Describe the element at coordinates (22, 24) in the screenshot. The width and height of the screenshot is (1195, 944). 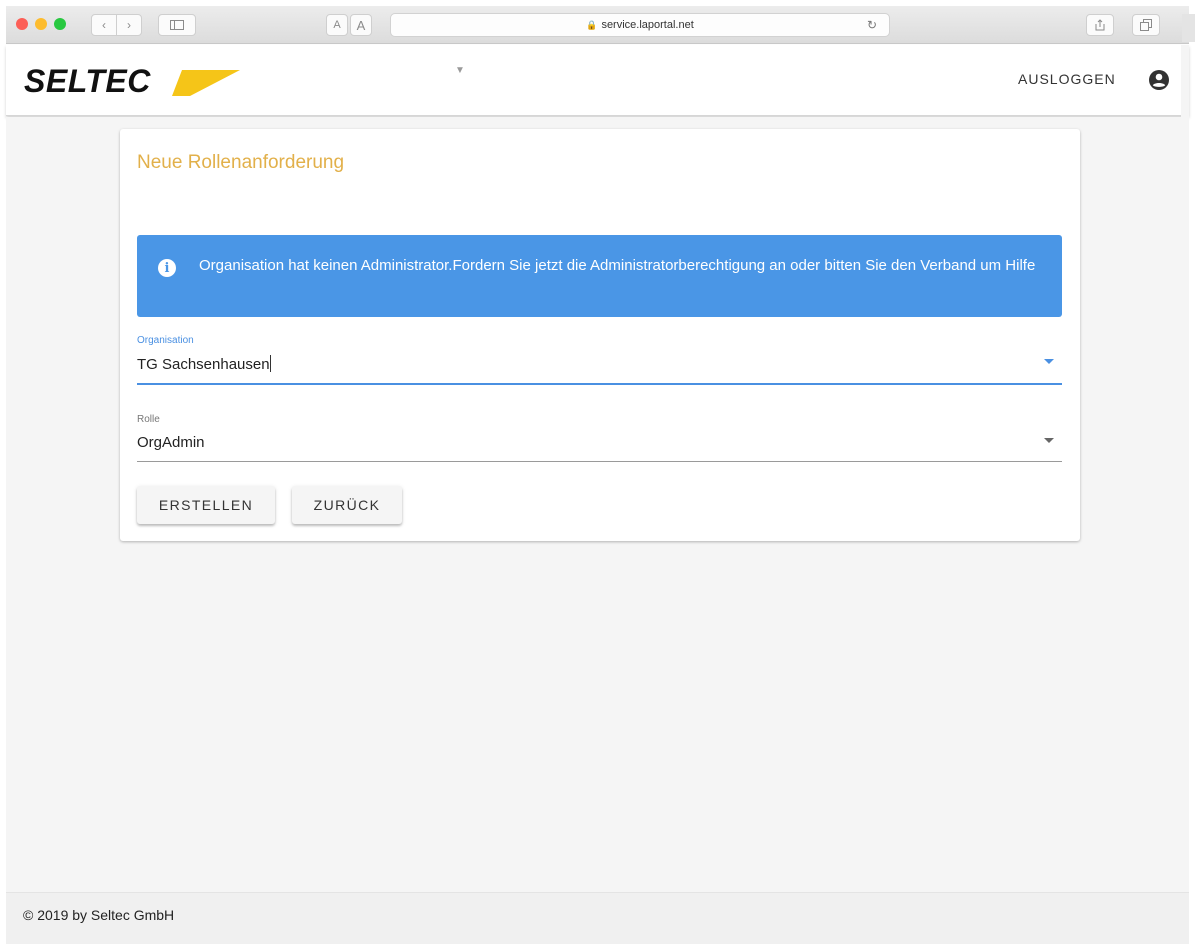
I see `close-window-button` at that location.